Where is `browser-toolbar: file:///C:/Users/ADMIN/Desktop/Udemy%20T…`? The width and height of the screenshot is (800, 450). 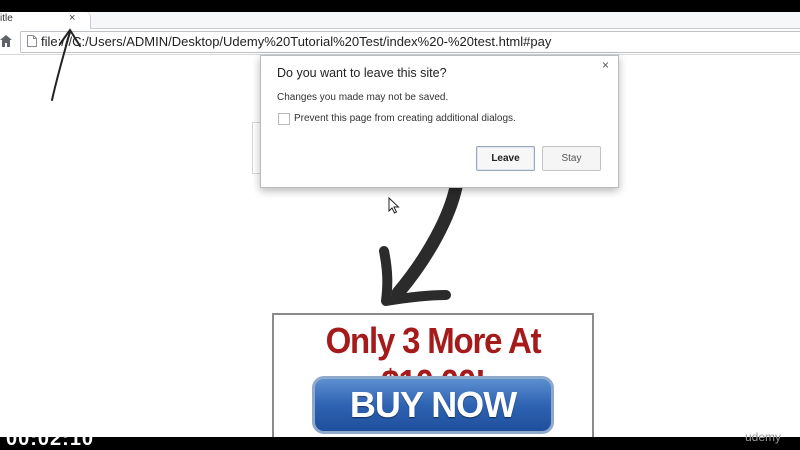
browser-toolbar: file:///C:/Users/ADMIN/Desktop/Udemy%20T… is located at coordinates (400, 42).